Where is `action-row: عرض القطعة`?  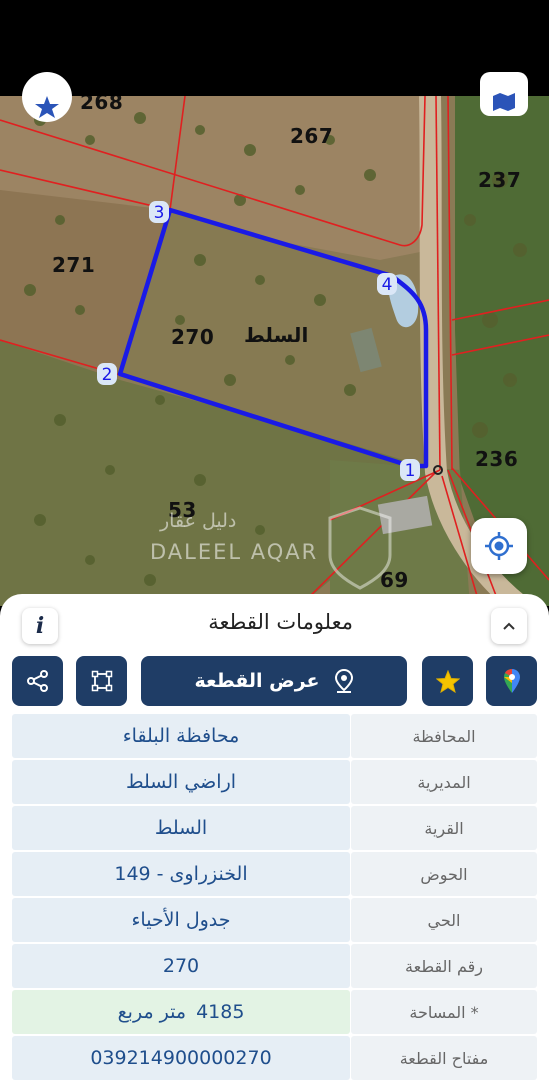
action-row: عرض القطعة is located at coordinates (274, 682).